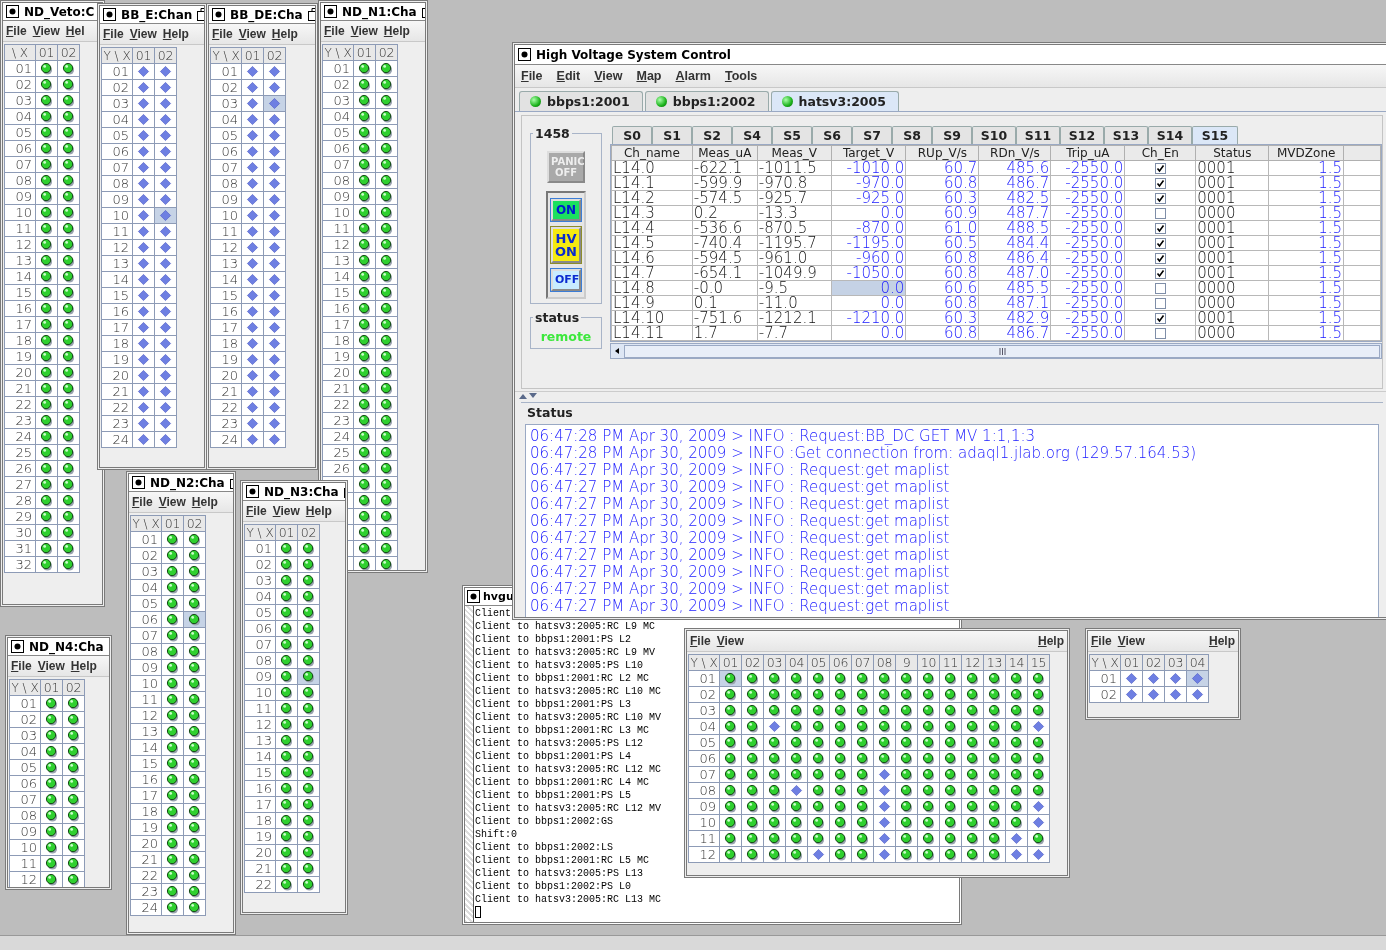  Describe the element at coordinates (834, 101) in the screenshot. I see `crate-tab: hatsv3:2005` at that location.